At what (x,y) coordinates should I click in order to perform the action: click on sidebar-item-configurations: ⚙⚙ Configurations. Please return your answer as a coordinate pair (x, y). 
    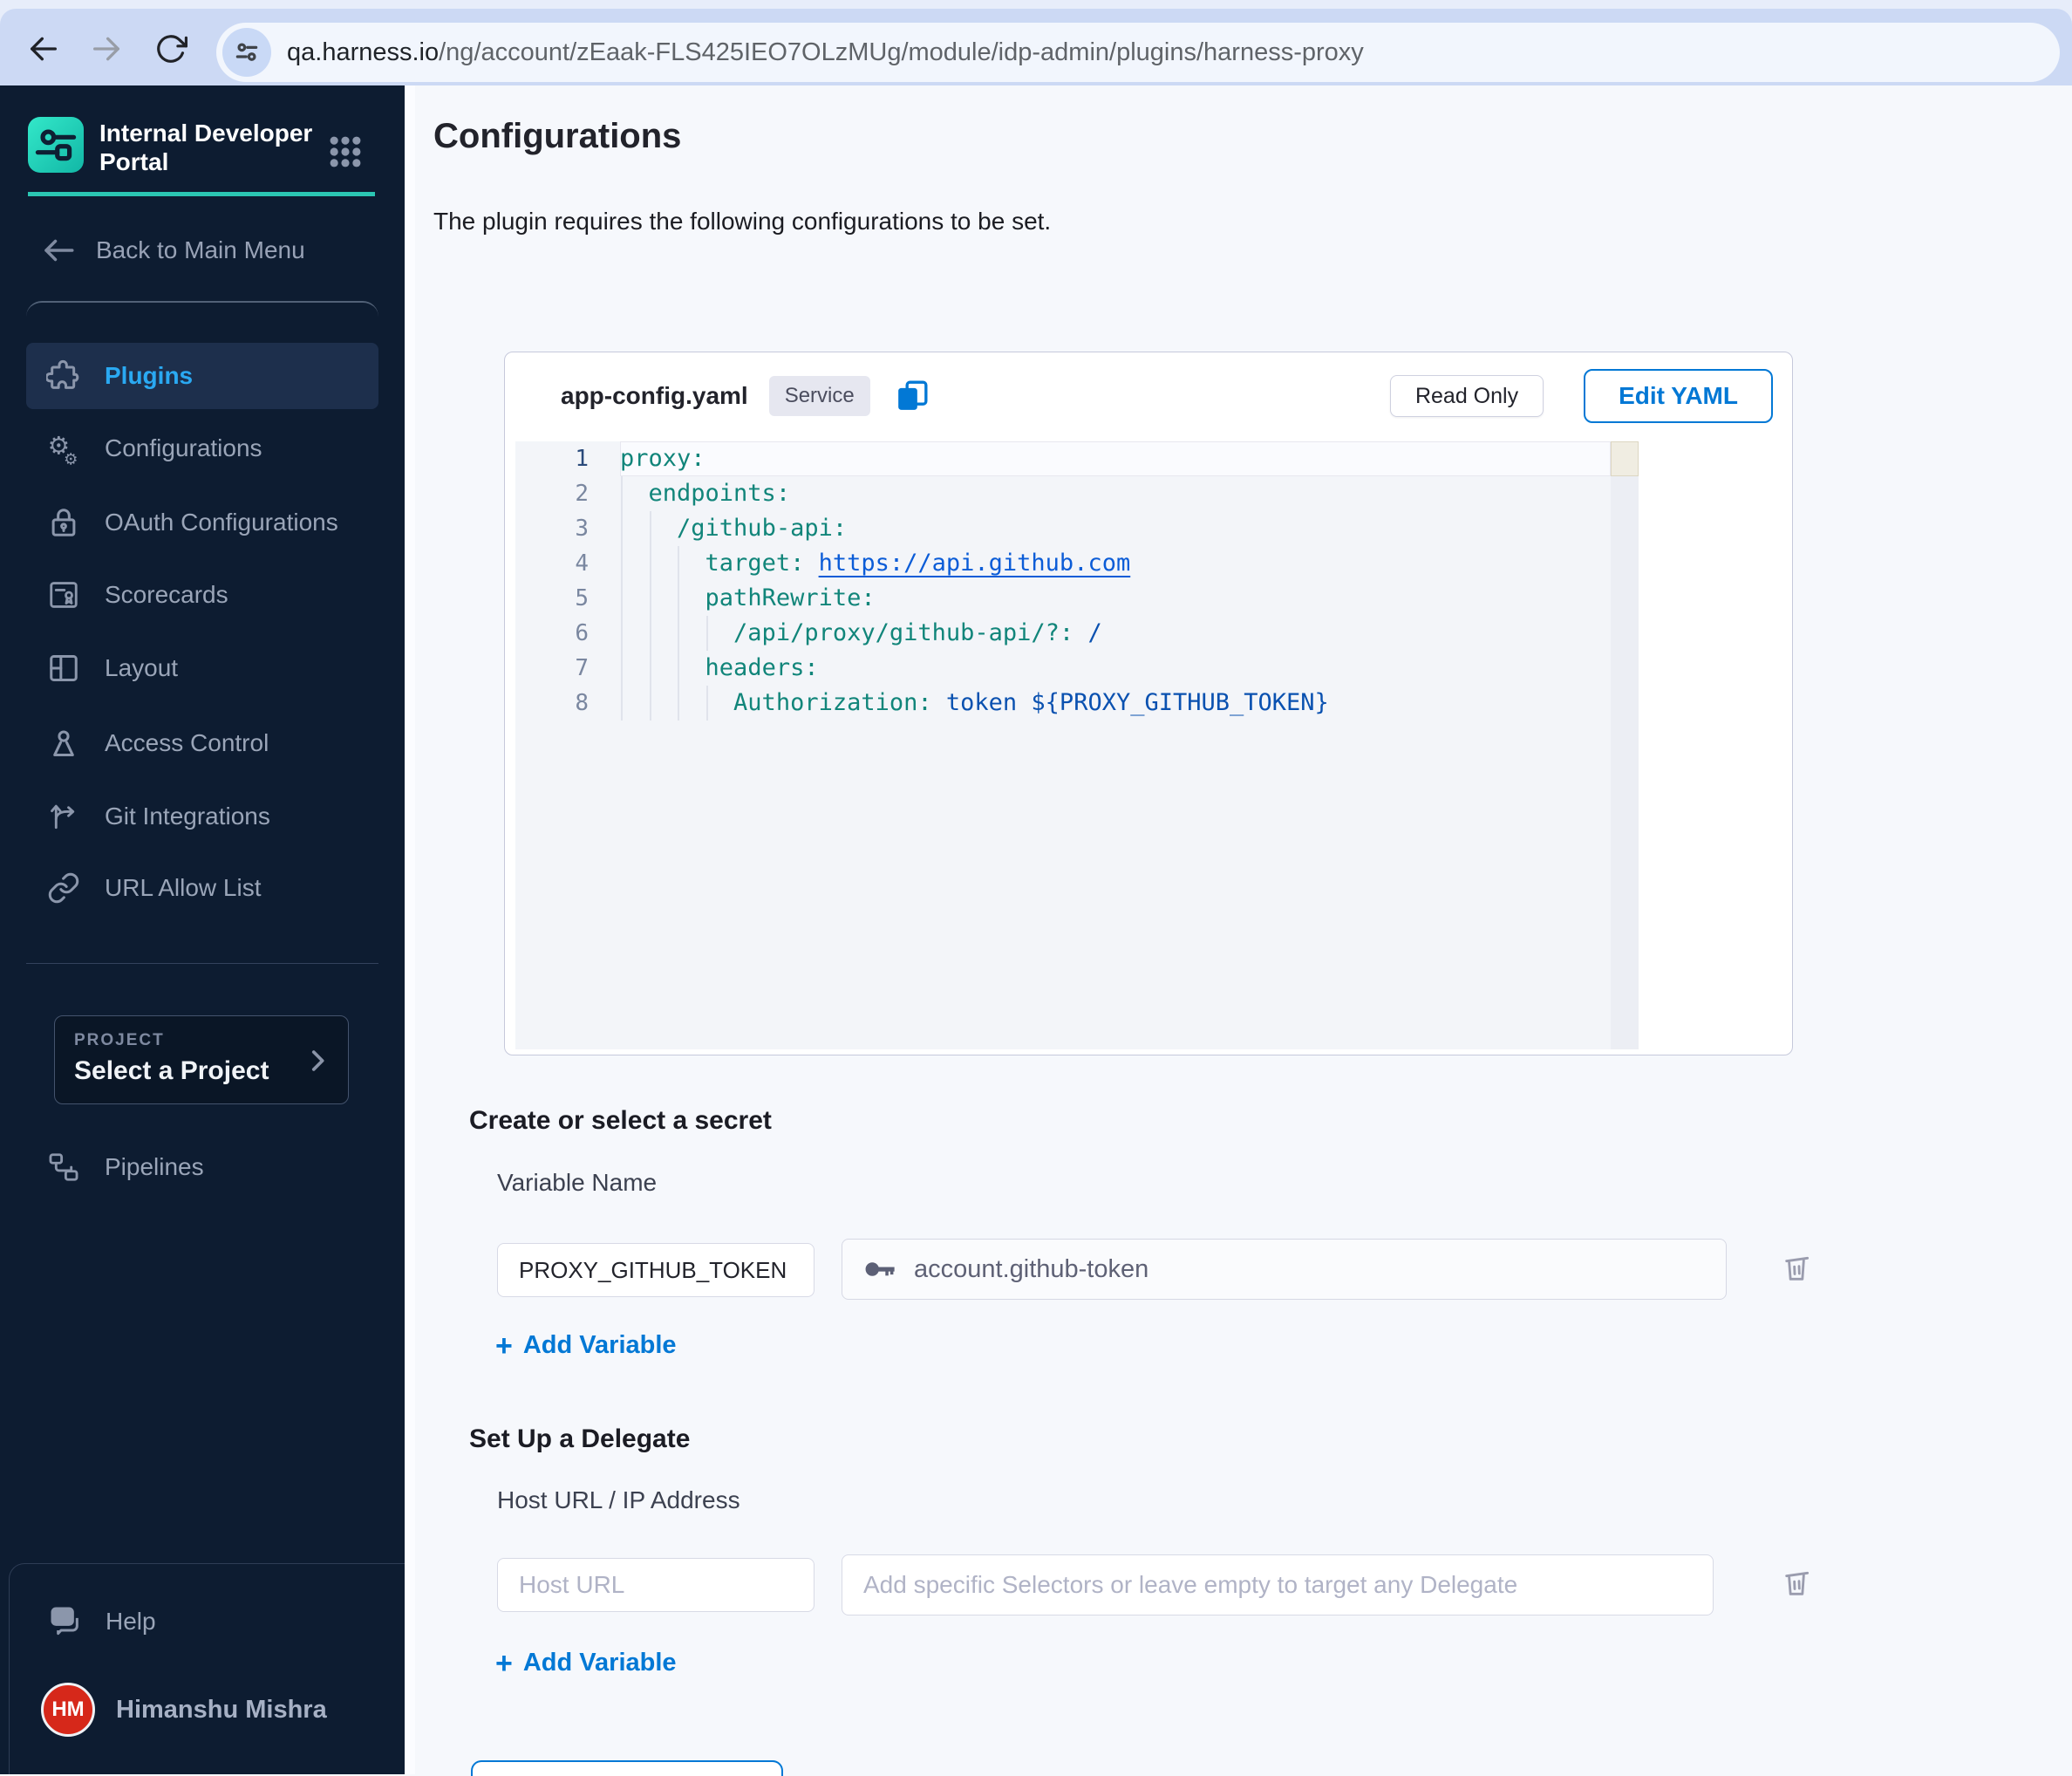
    Looking at the image, I should click on (202, 448).